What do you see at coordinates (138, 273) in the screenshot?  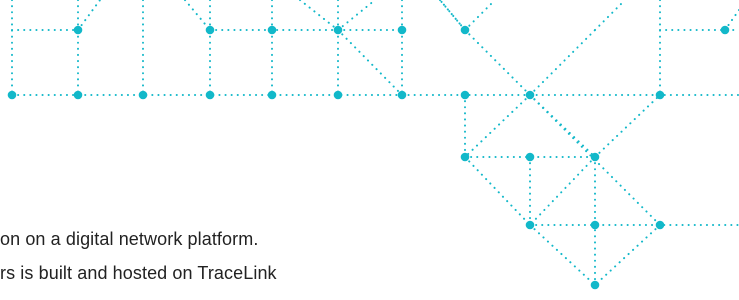 I see `body-text-line-2: rs is built and hosted on TraceLink` at bounding box center [138, 273].